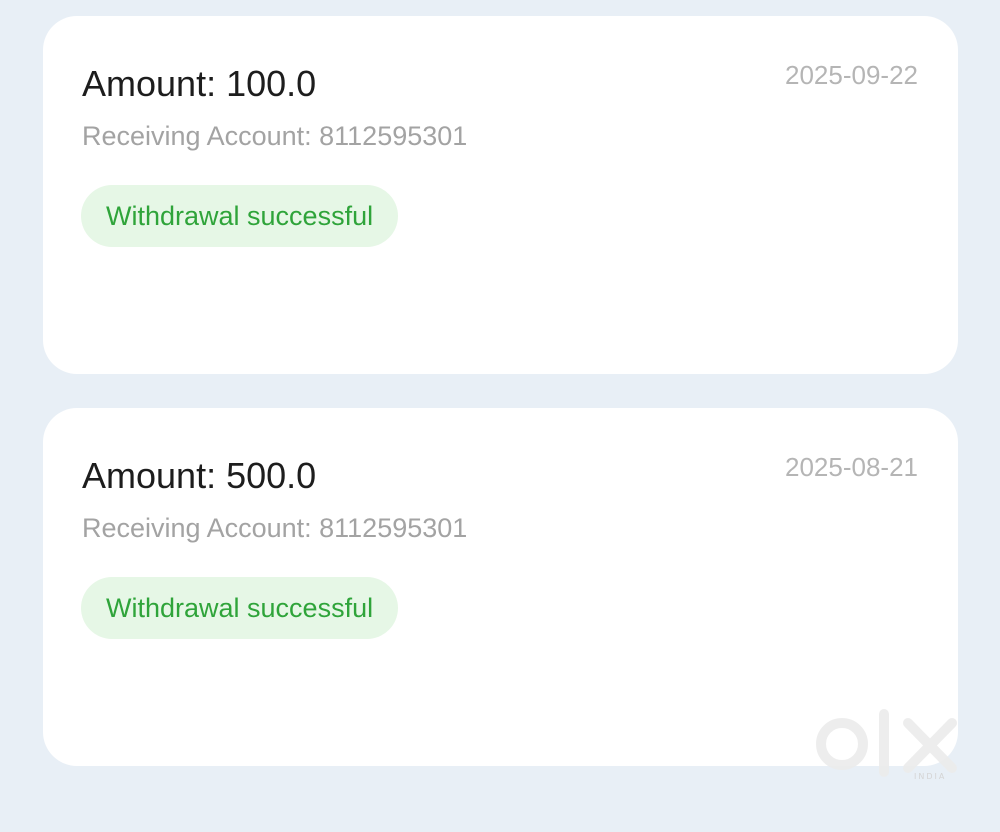  Describe the element at coordinates (851, 467) in the screenshot. I see `withdrawal-date: 2025-08-21` at that location.